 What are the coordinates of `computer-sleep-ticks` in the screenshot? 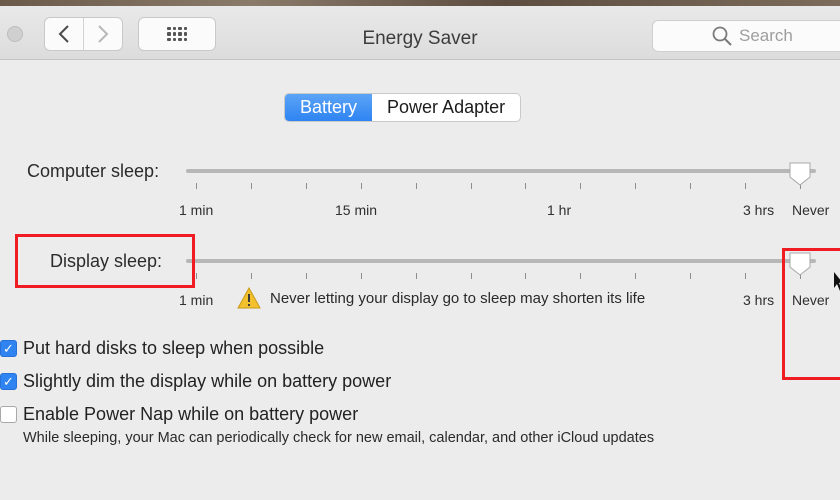 It's located at (498, 187).